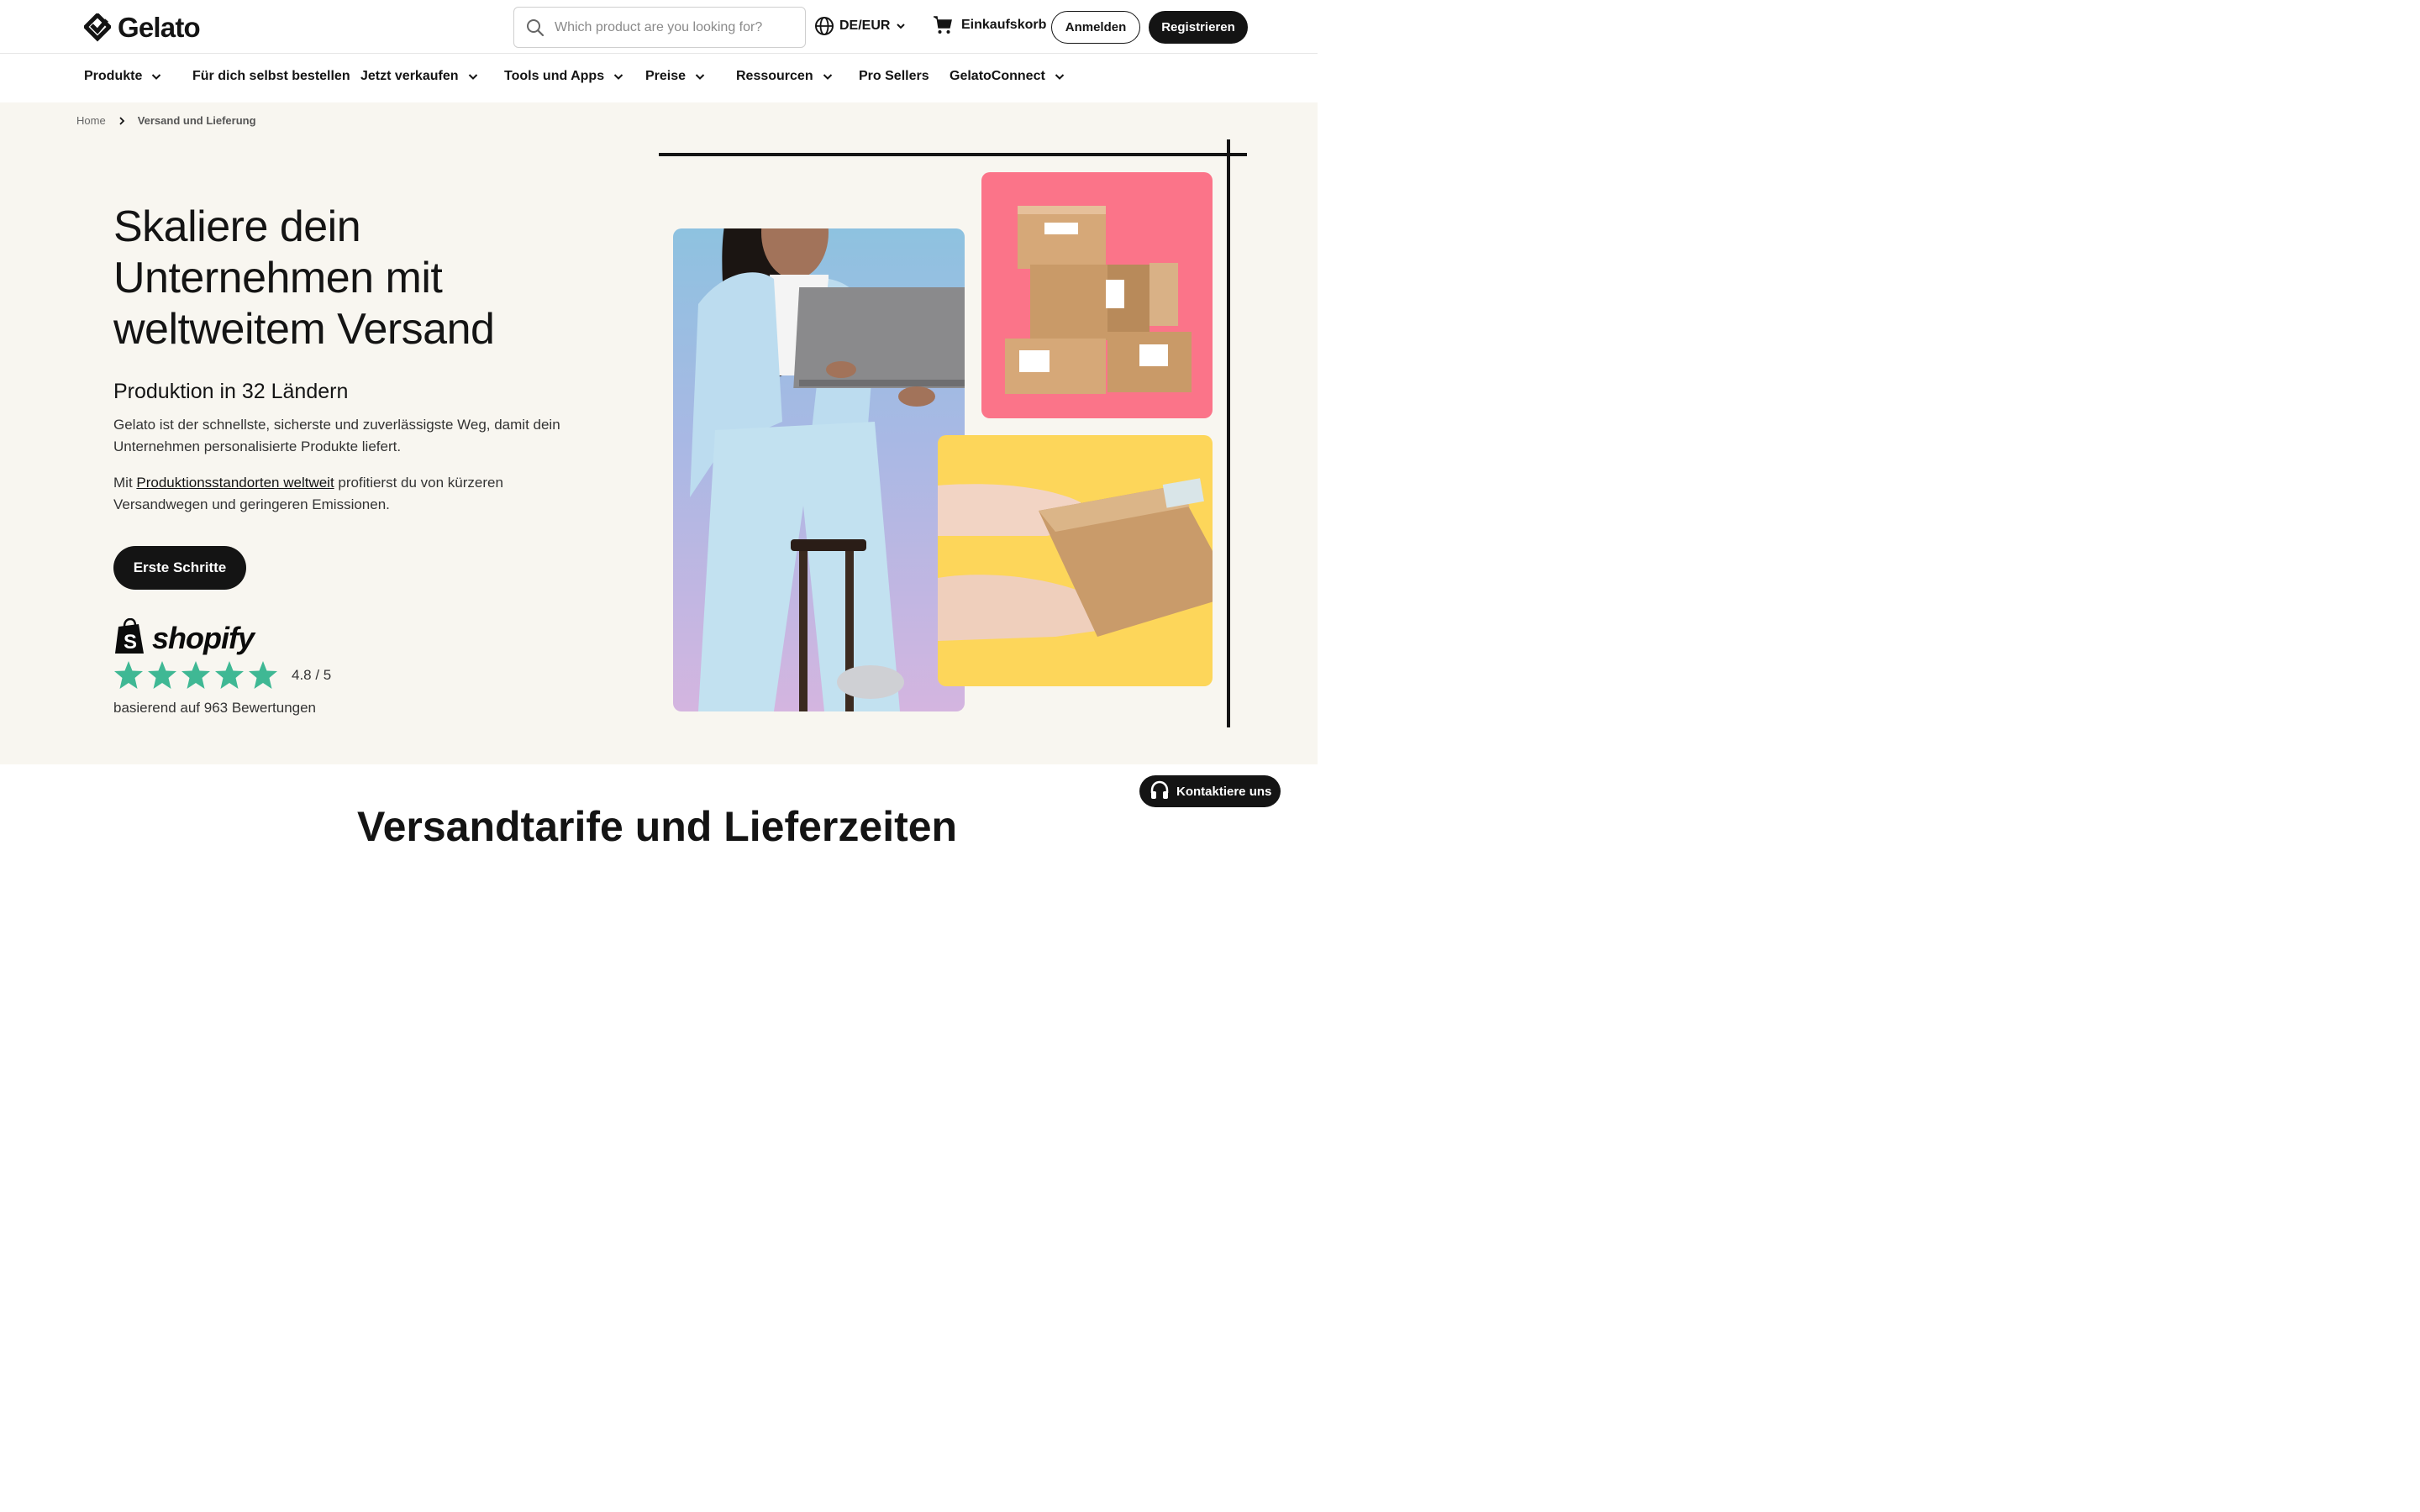 The height and width of the screenshot is (1512, 2420). Describe the element at coordinates (827, 469) in the screenshot. I see `woman-with-laptop-illustration` at that location.